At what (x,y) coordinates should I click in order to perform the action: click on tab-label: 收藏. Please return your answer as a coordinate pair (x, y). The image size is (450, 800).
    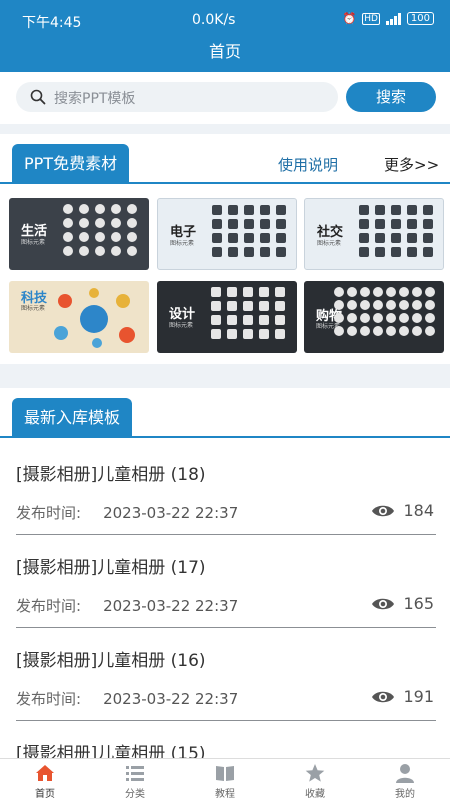
    Looking at the image, I should click on (315, 794).